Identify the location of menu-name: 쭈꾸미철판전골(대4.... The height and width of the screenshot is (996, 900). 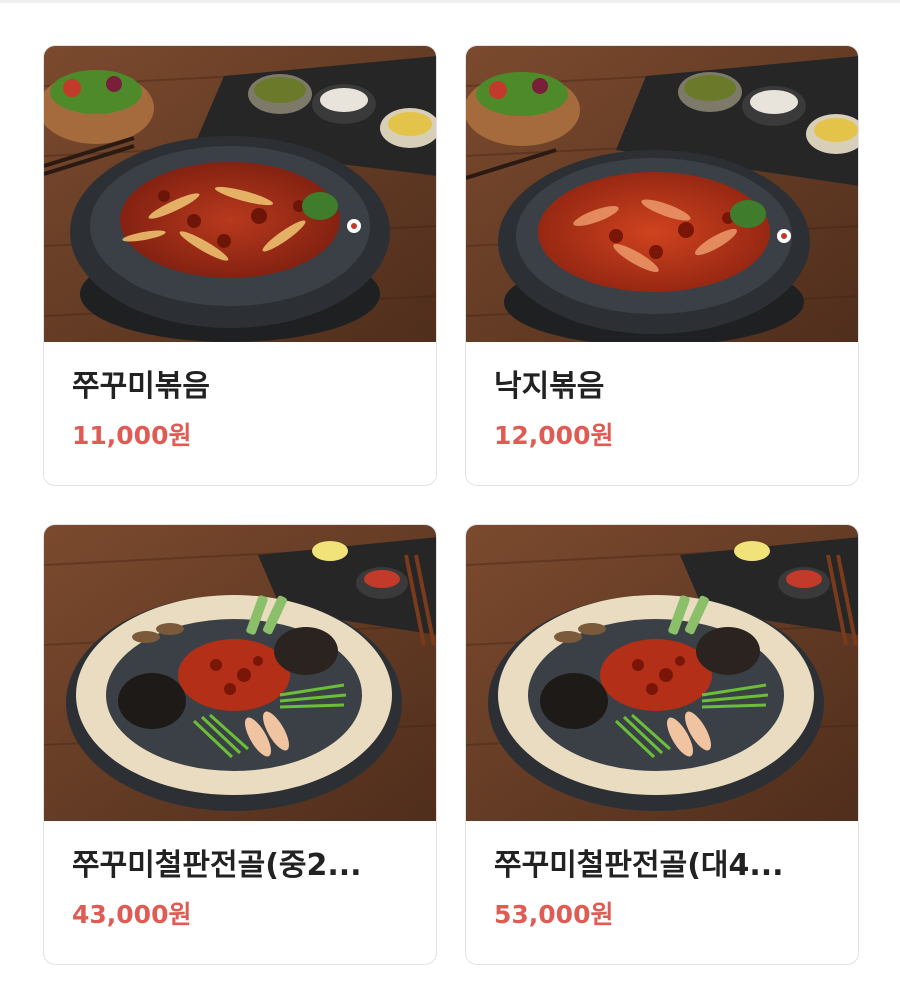
(639, 865).